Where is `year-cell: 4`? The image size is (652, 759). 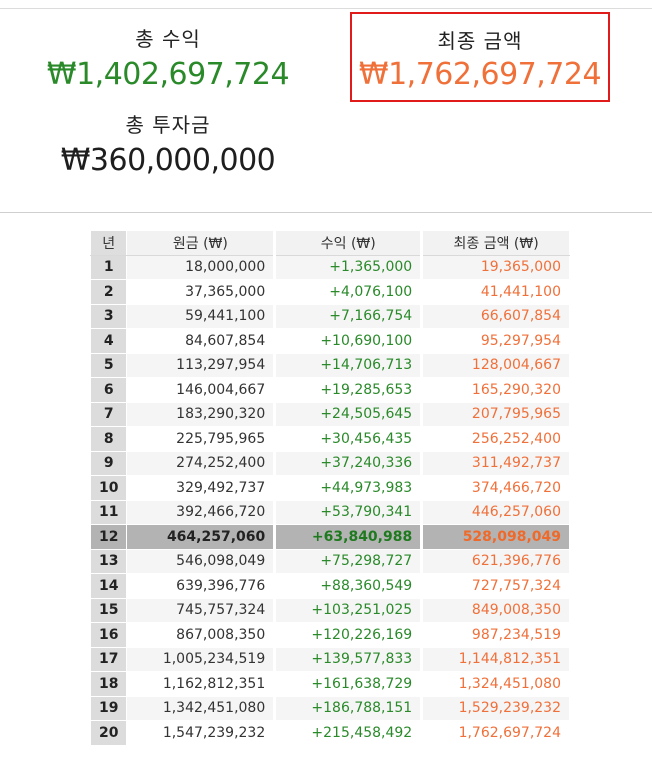
year-cell: 4 is located at coordinates (108, 341).